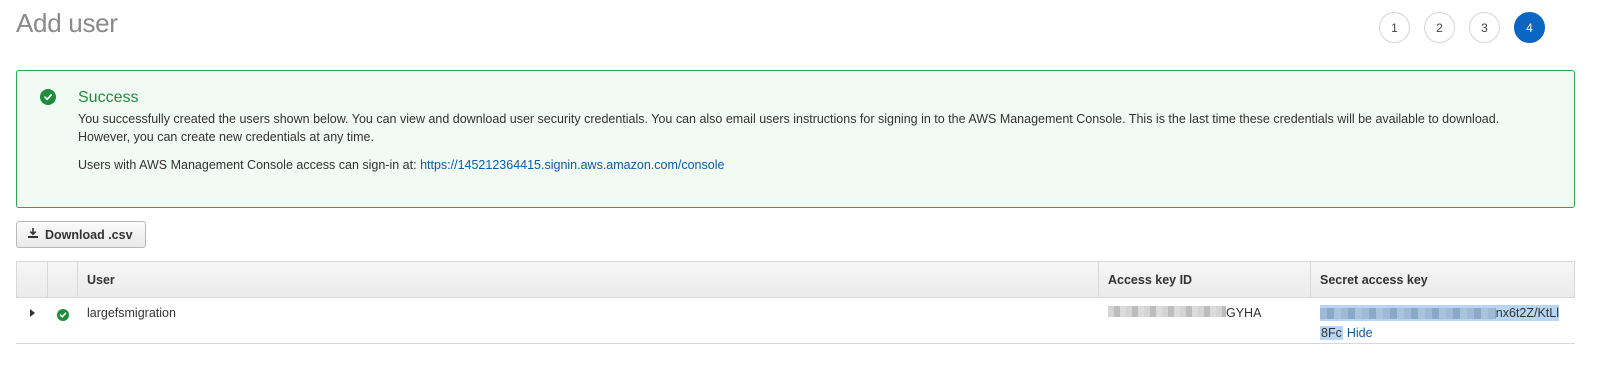 Image resolution: width=1600 pixels, height=392 pixels. Describe the element at coordinates (1439, 27) in the screenshot. I see `step-2: 2` at that location.